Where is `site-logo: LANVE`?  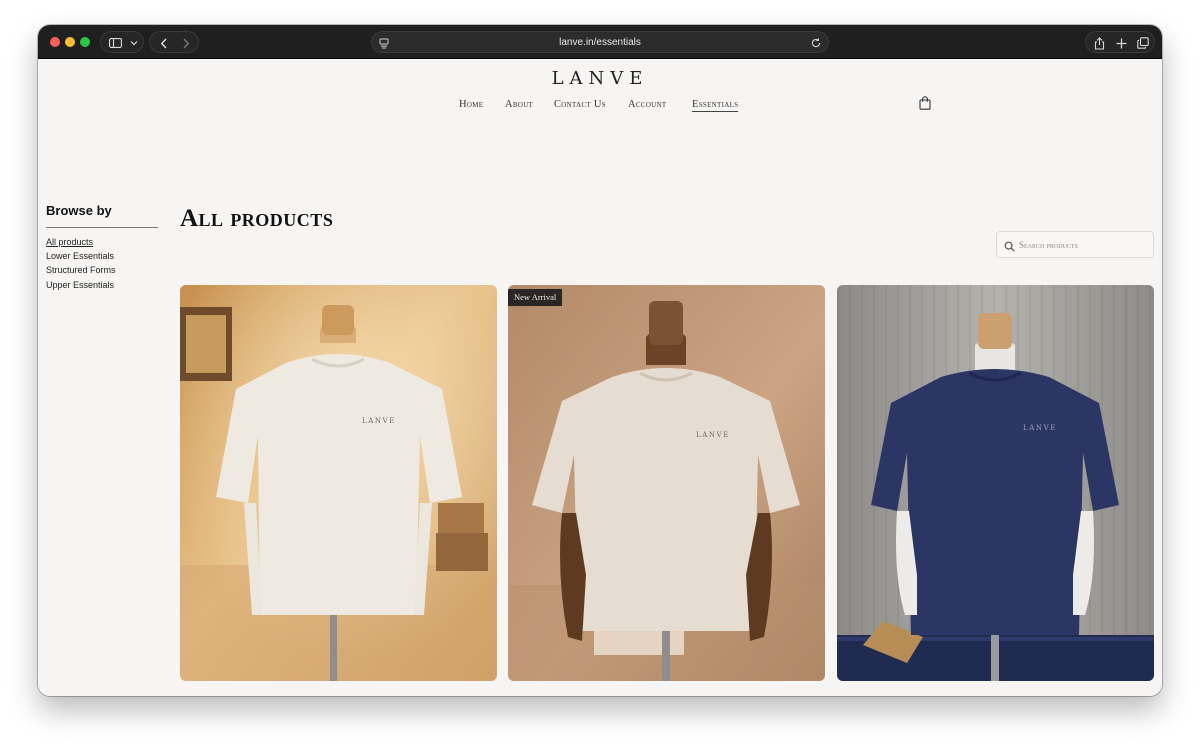
site-logo: LANVE is located at coordinates (600, 78).